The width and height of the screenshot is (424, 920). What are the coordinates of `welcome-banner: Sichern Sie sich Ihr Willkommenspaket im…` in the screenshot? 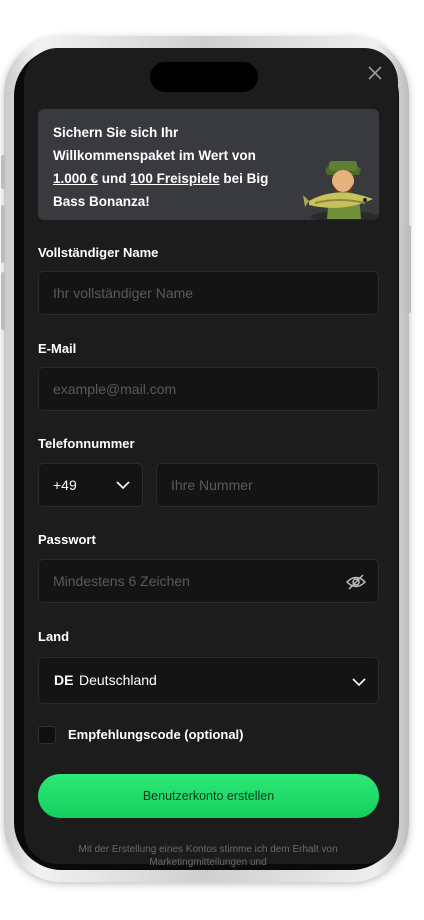 It's located at (208, 164).